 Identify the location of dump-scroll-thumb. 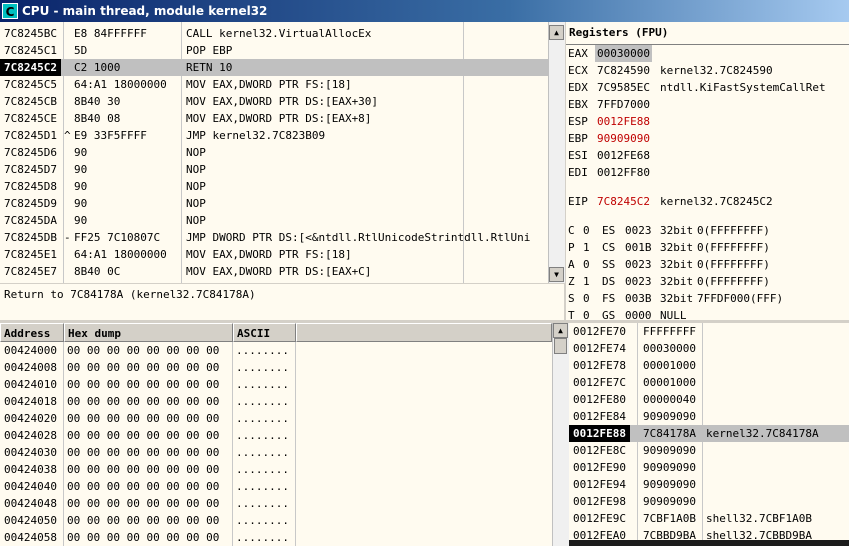
(560, 346).